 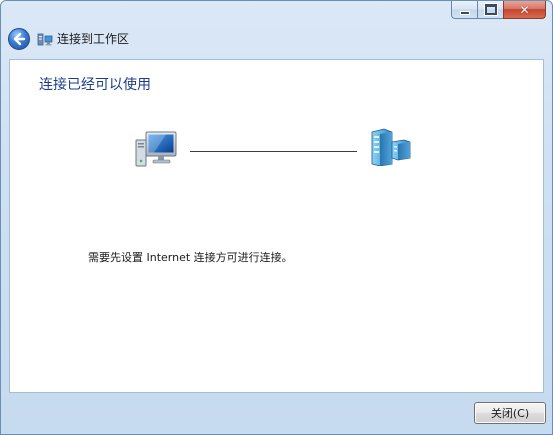 I want to click on dialog-footer: 关闭(C), so click(x=276, y=413).